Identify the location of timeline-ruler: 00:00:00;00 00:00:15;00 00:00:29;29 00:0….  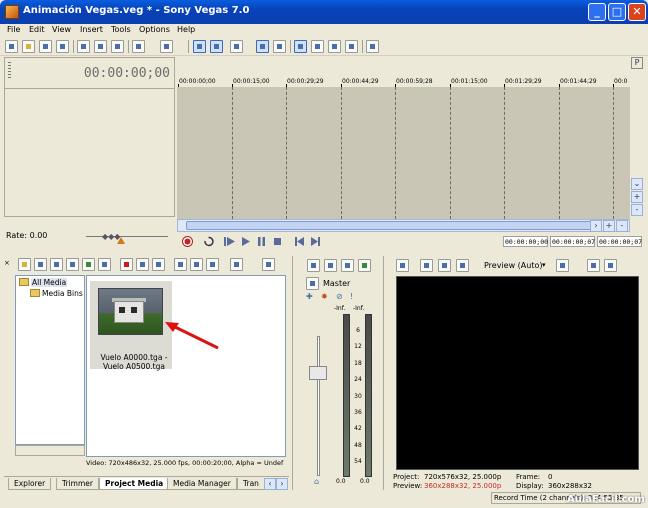
(403, 72).